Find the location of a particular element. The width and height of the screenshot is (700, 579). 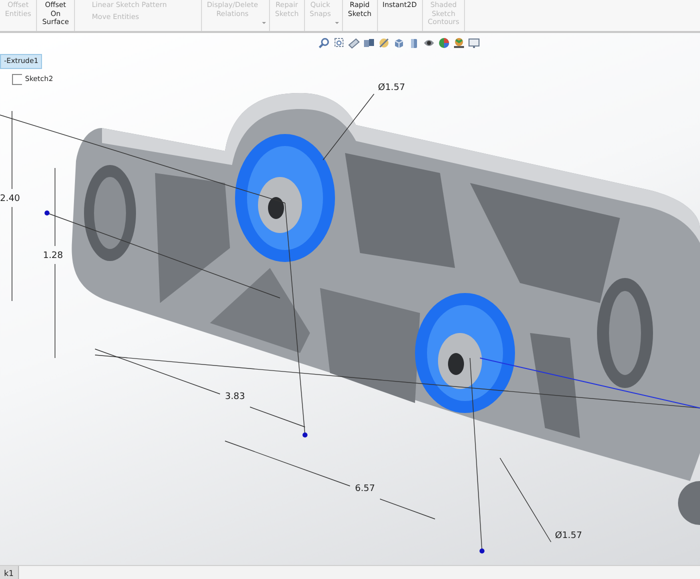

cube-icon is located at coordinates (399, 43).